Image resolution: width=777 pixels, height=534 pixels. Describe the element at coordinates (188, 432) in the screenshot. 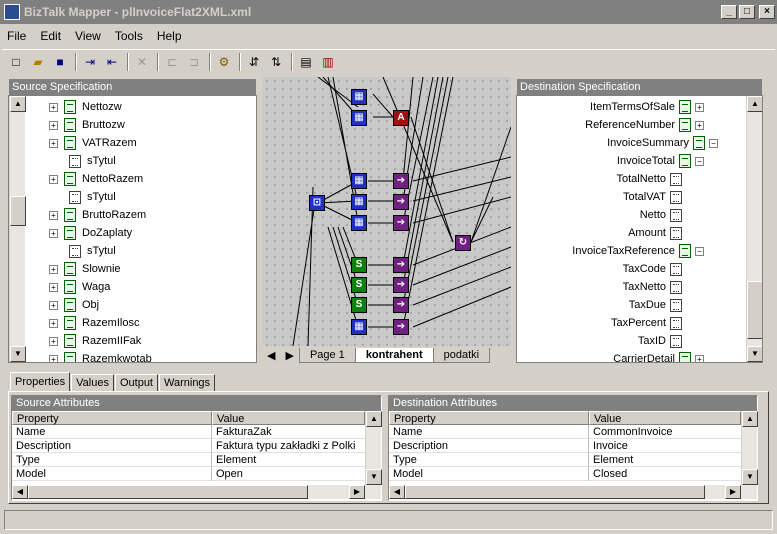

I see `attribute-row: Name FakturaZak` at that location.